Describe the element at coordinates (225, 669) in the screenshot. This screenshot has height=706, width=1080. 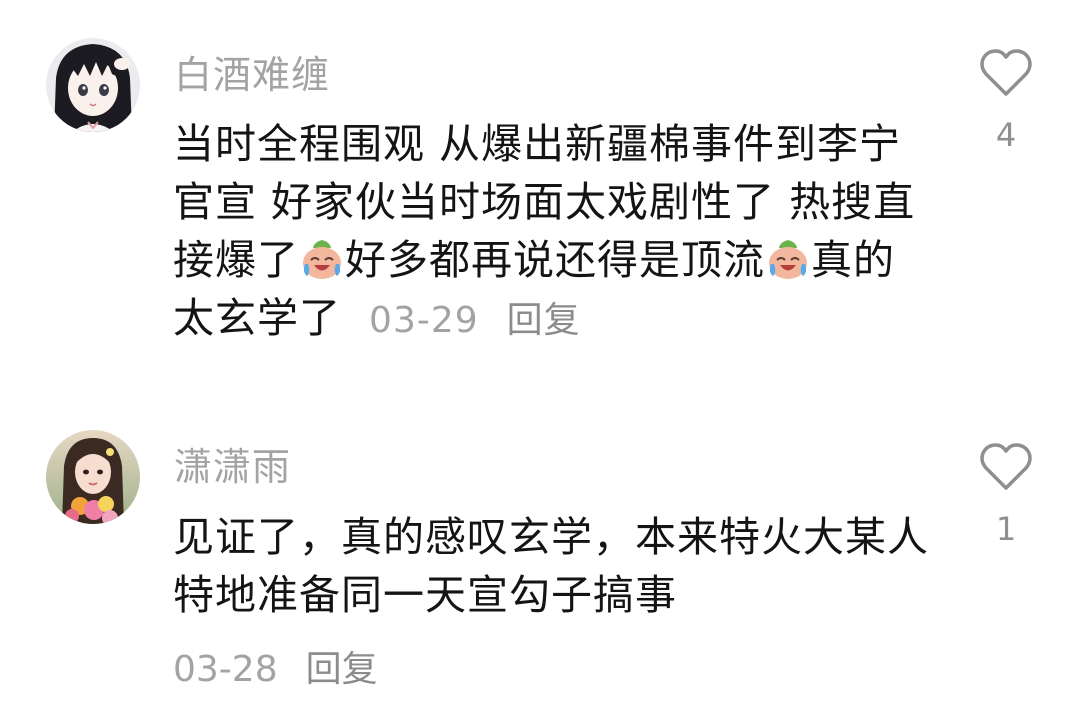
I see `comment-date: 03-28` at that location.